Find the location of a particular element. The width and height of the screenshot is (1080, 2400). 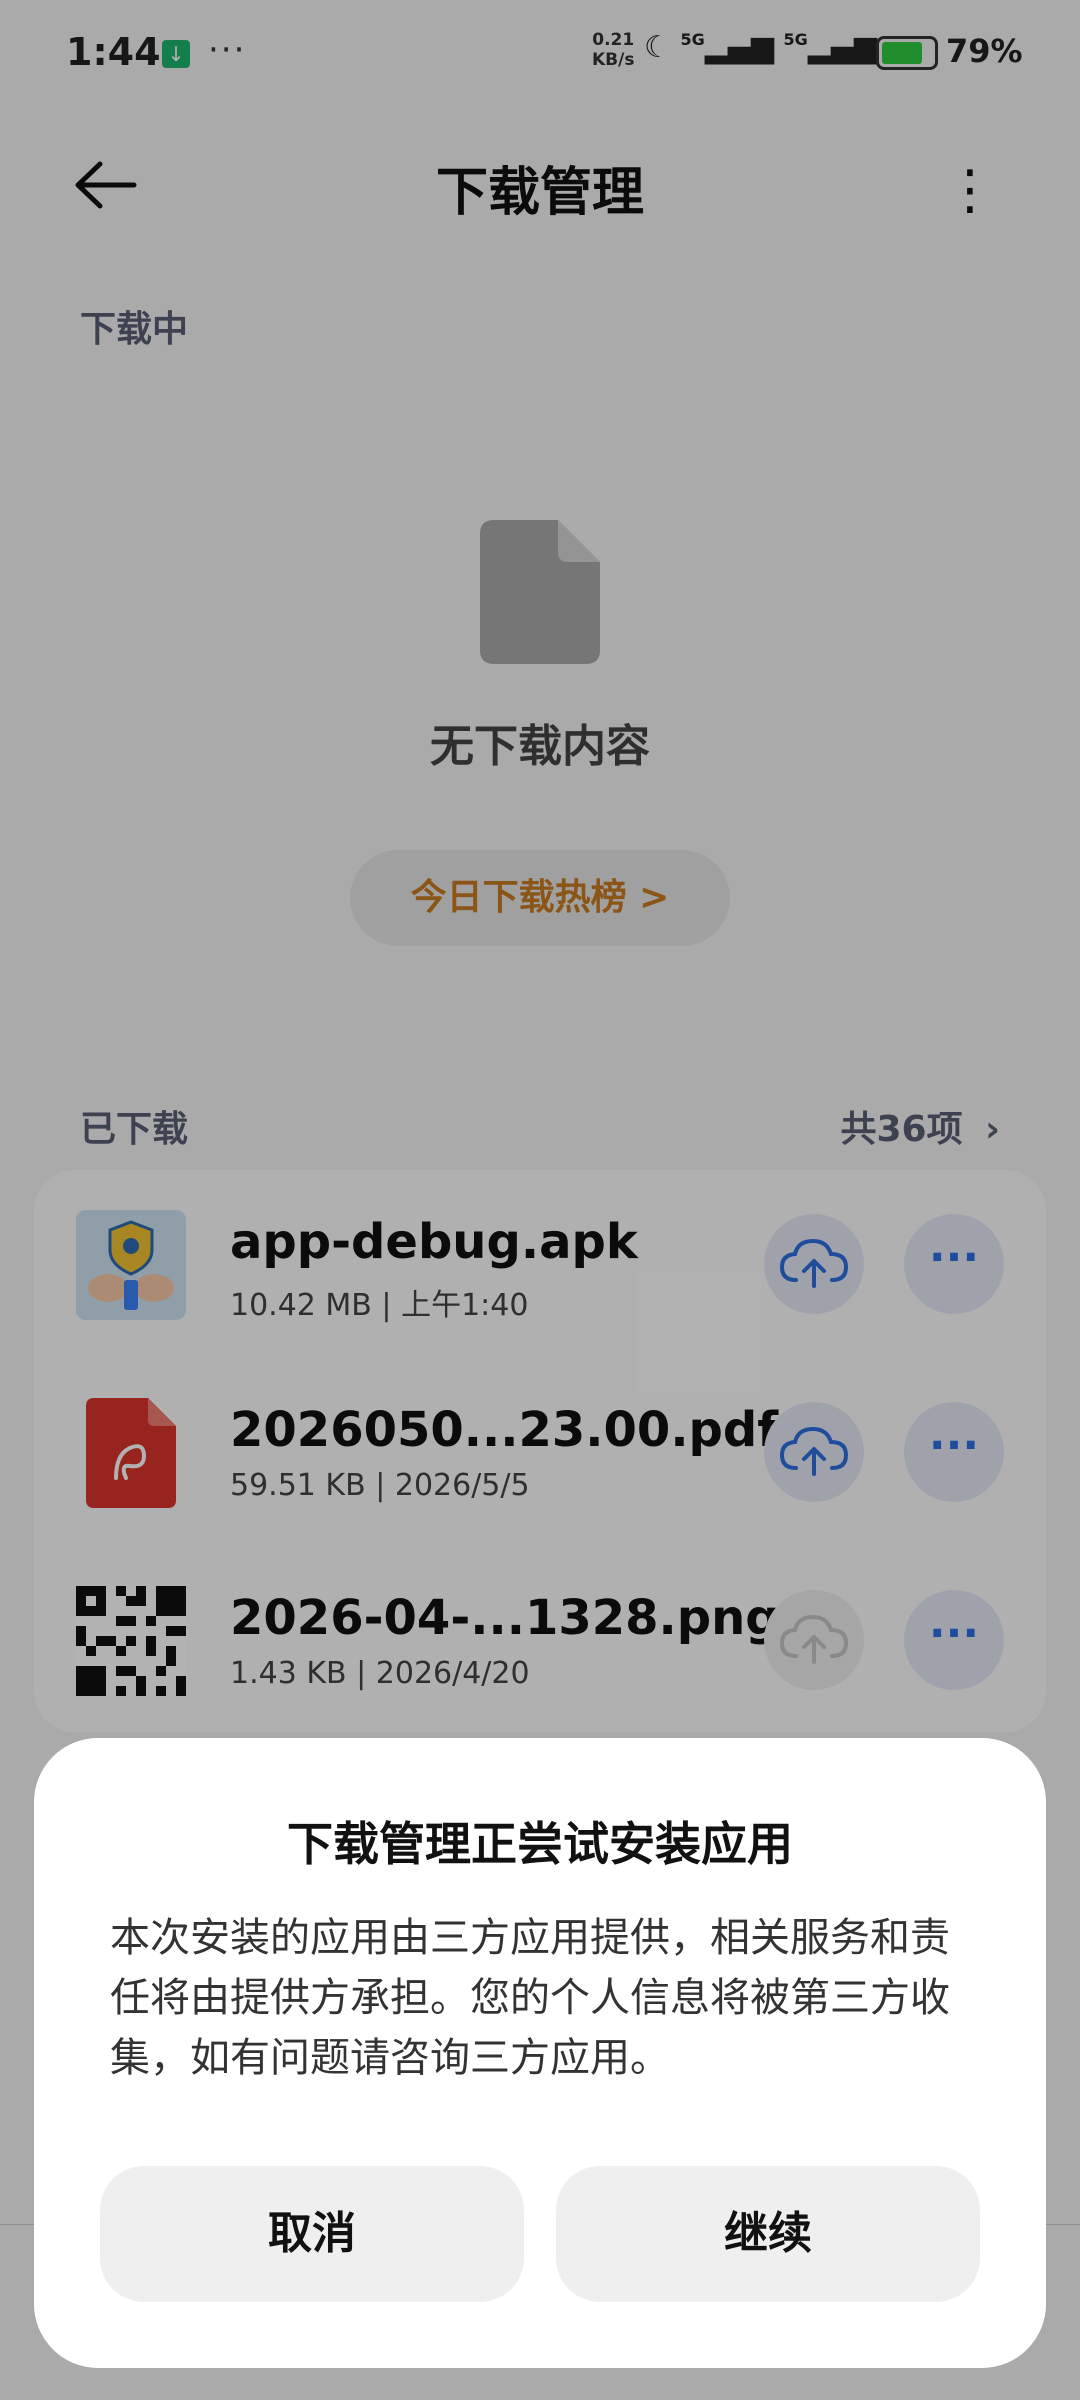

dialog-title: 下载管理正尝试安装应用 is located at coordinates (540, 1844).